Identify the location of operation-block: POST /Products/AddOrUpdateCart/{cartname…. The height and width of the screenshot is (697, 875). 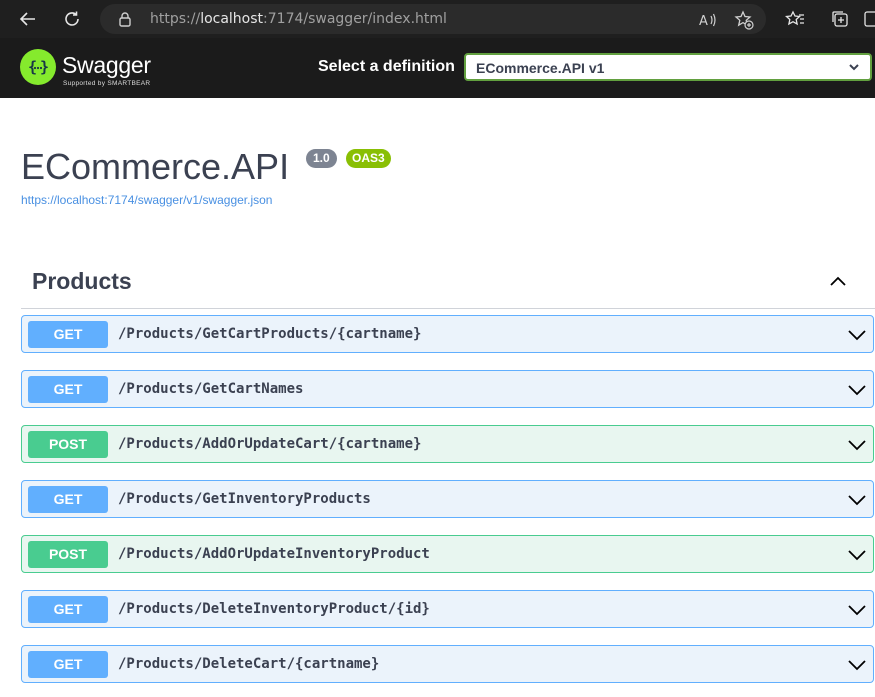
(447, 444).